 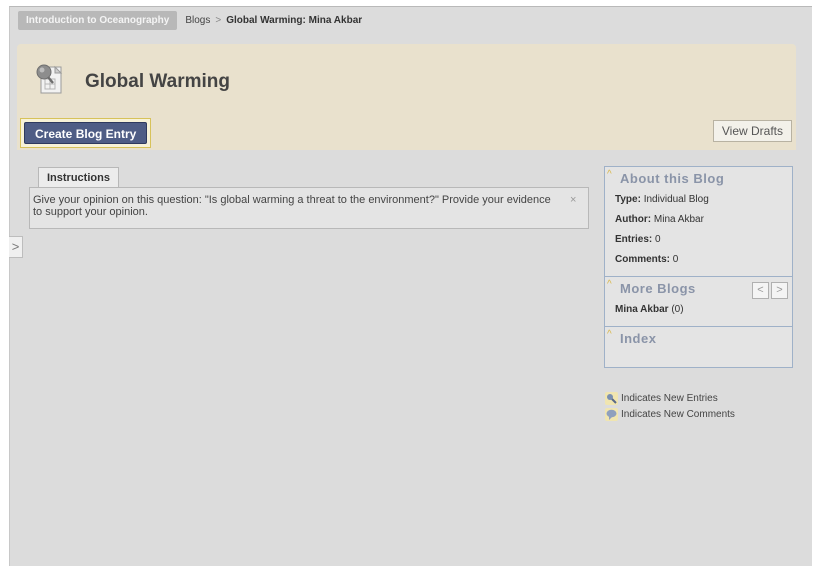 I want to click on index-title: Index, so click(x=701, y=340).